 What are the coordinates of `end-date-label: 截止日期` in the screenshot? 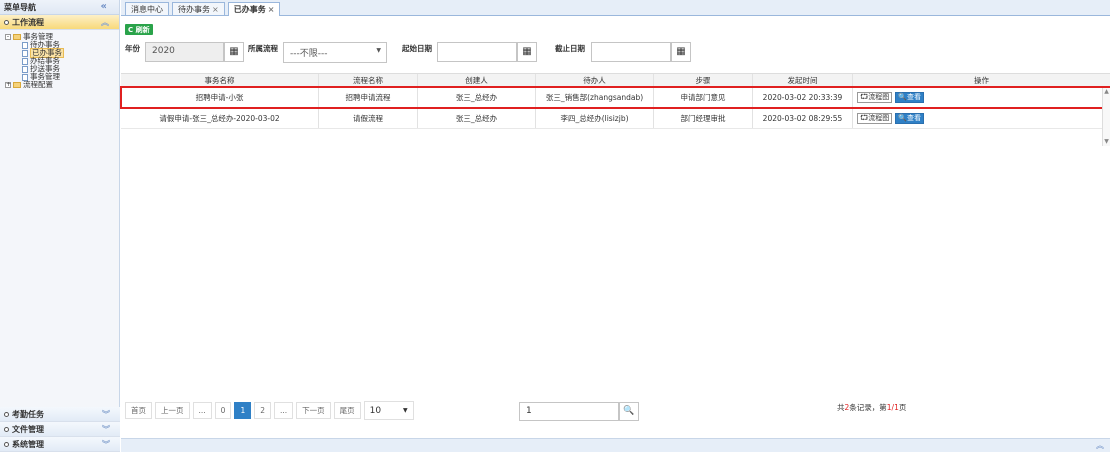 It's located at (570, 48).